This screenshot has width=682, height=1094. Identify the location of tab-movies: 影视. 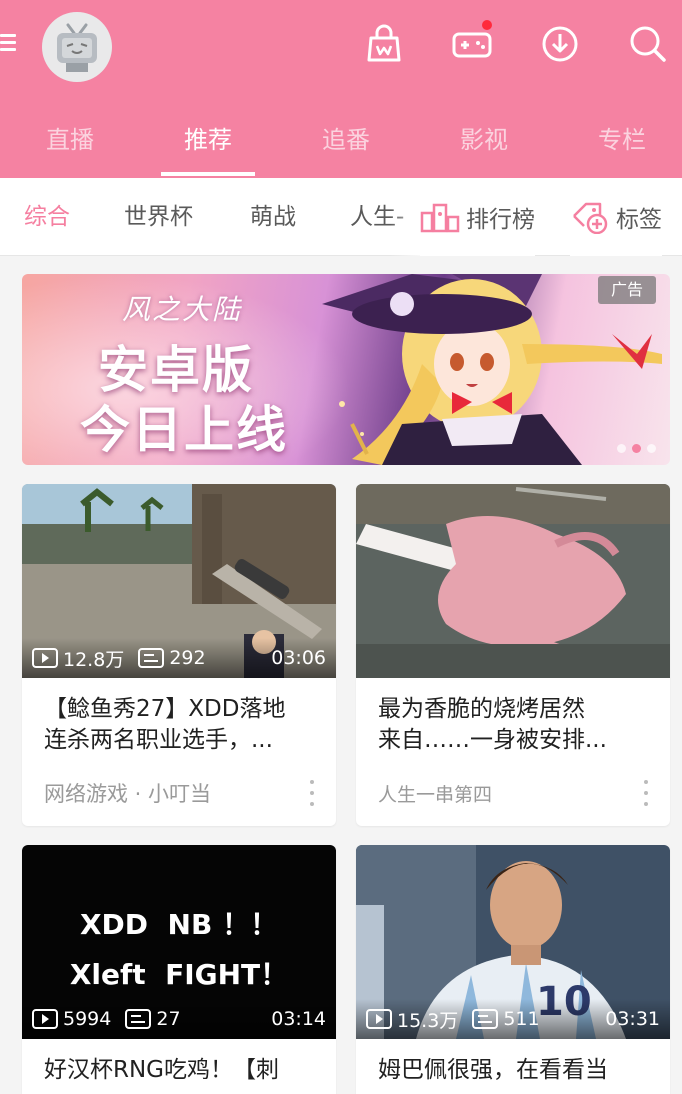
(484, 140).